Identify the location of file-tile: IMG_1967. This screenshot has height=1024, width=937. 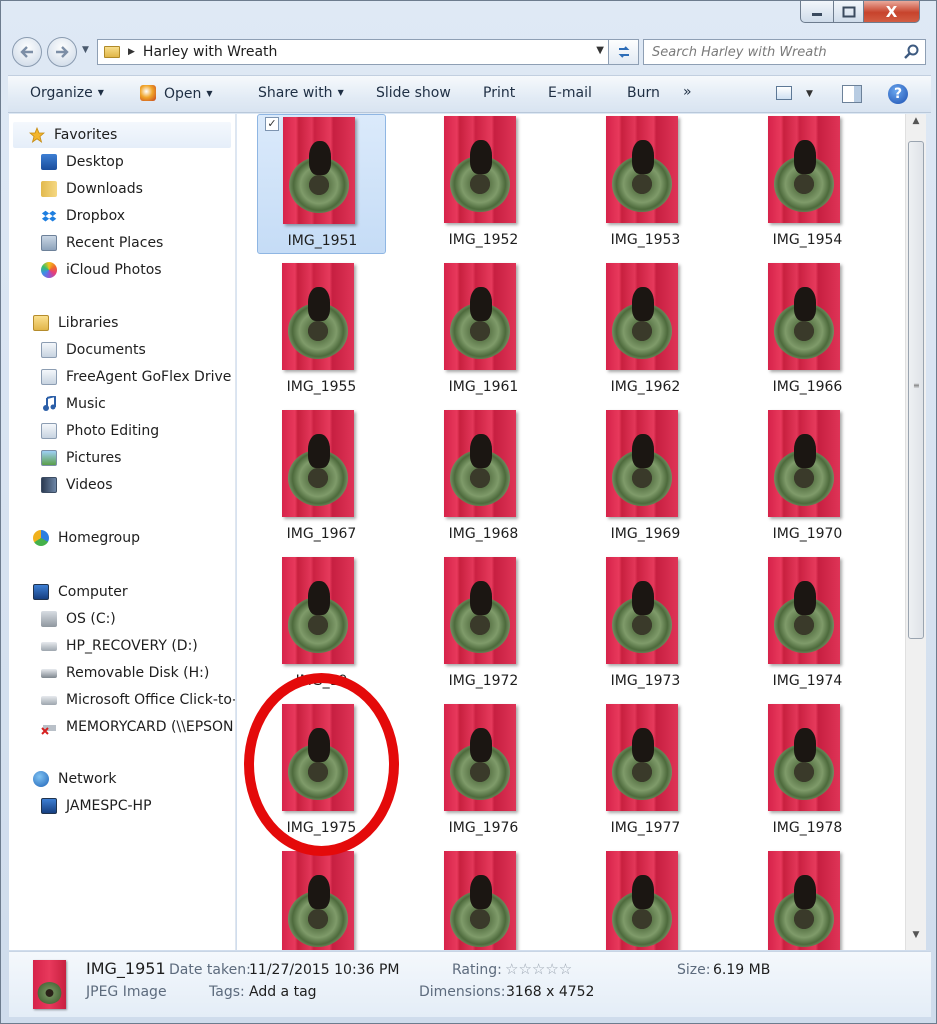
(321, 478).